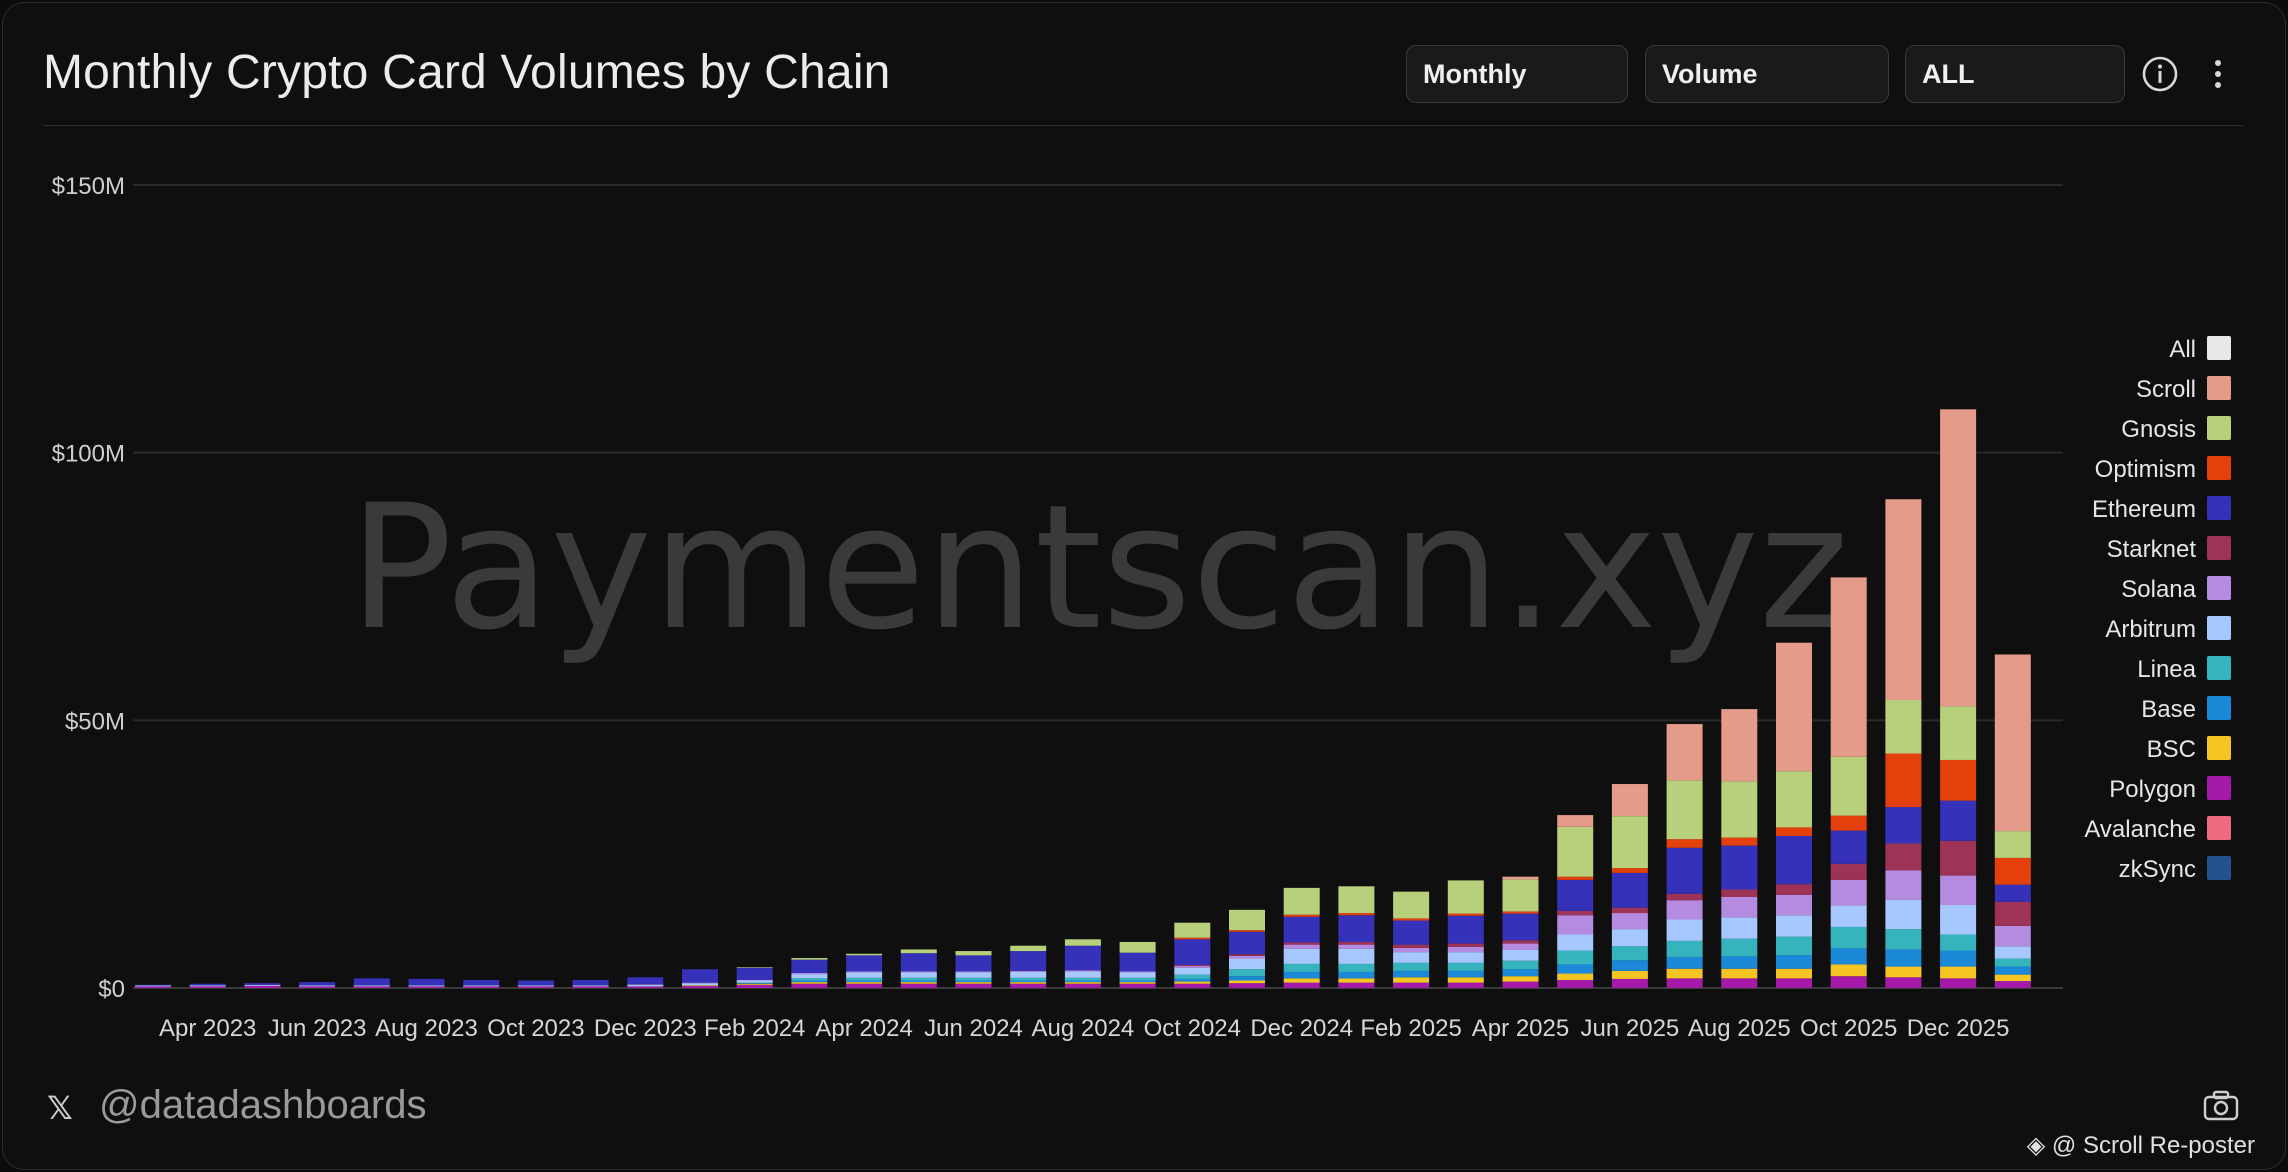 The height and width of the screenshot is (1172, 2288). What do you see at coordinates (2219, 828) in the screenshot?
I see `legend-swatch-avalanche` at bounding box center [2219, 828].